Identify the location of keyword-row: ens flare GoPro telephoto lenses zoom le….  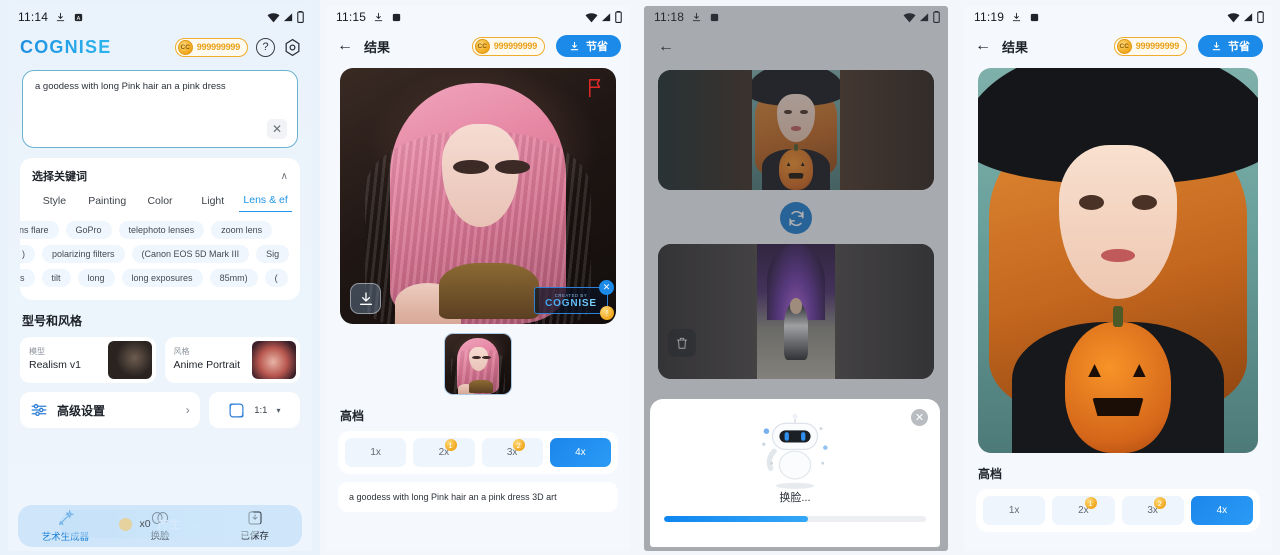
(160, 230).